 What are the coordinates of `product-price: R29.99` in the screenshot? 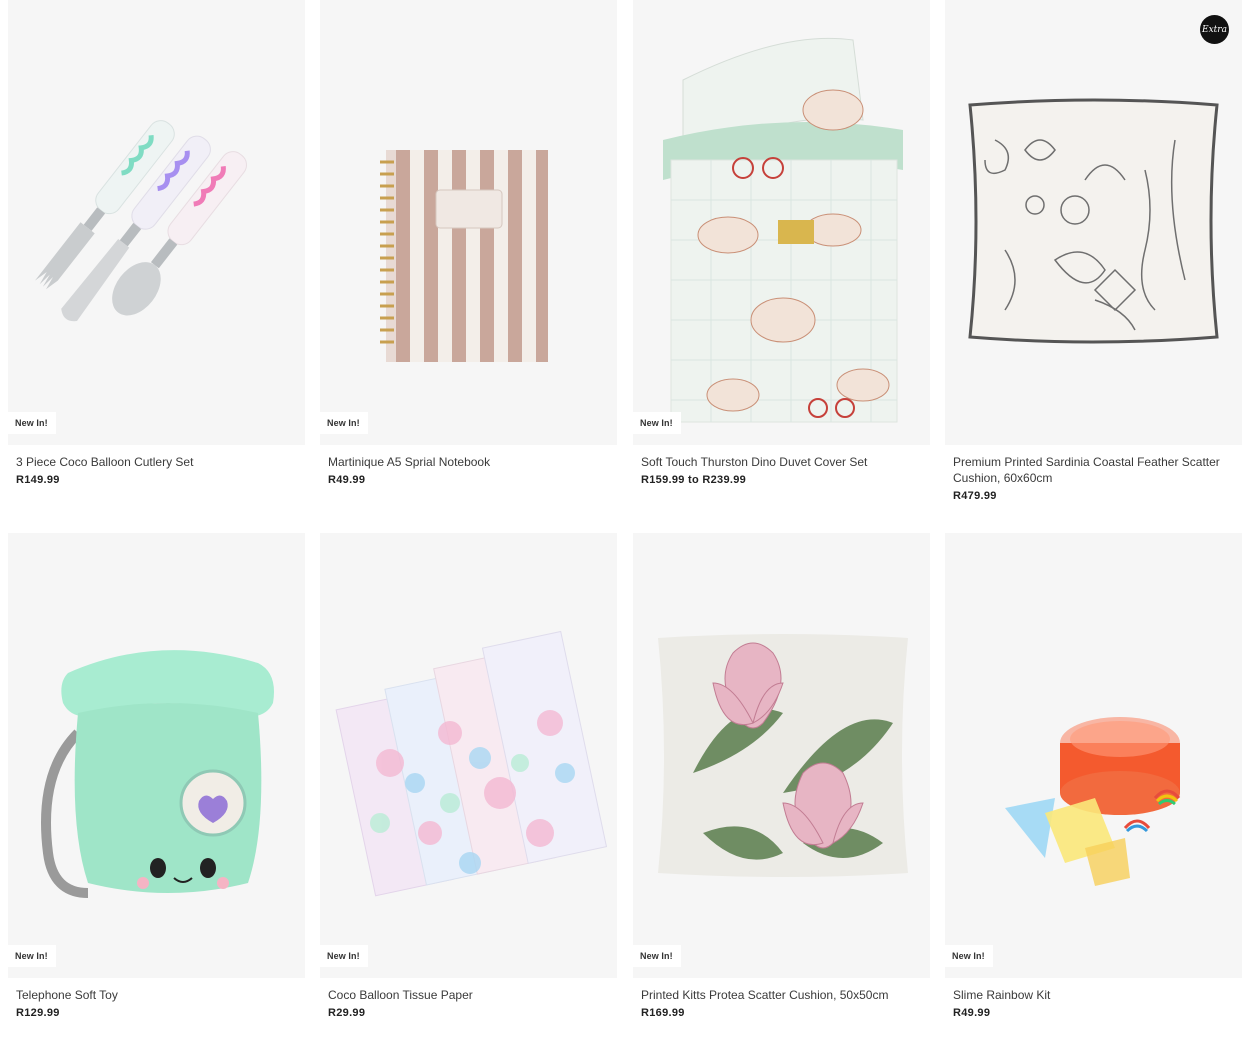 It's located at (347, 1013).